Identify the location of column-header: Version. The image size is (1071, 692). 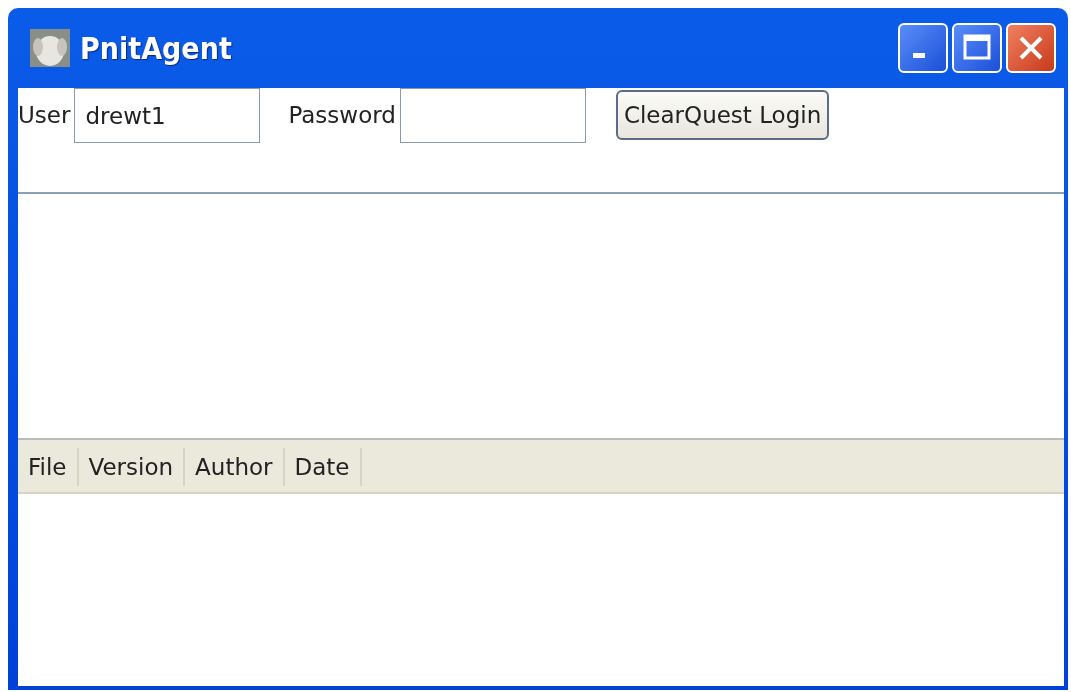
(132, 467).